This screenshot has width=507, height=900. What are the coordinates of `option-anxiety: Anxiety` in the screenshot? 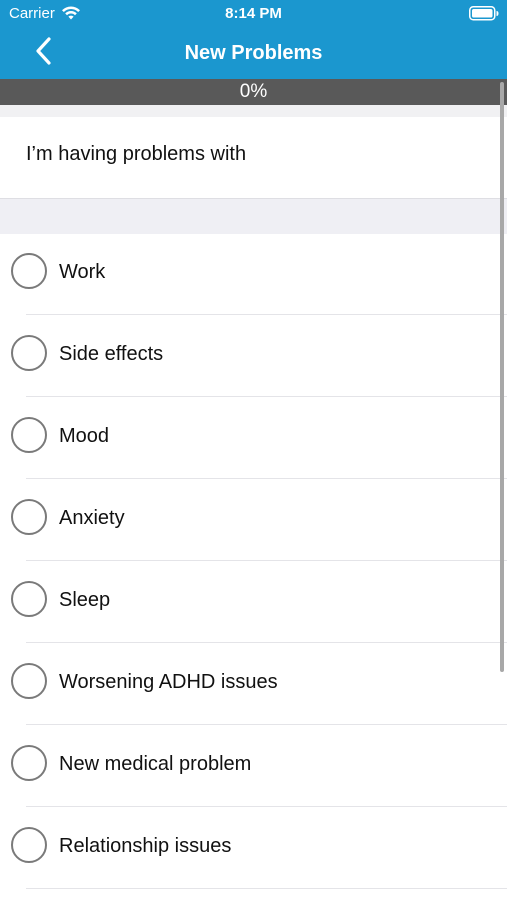 It's located at (253, 520).